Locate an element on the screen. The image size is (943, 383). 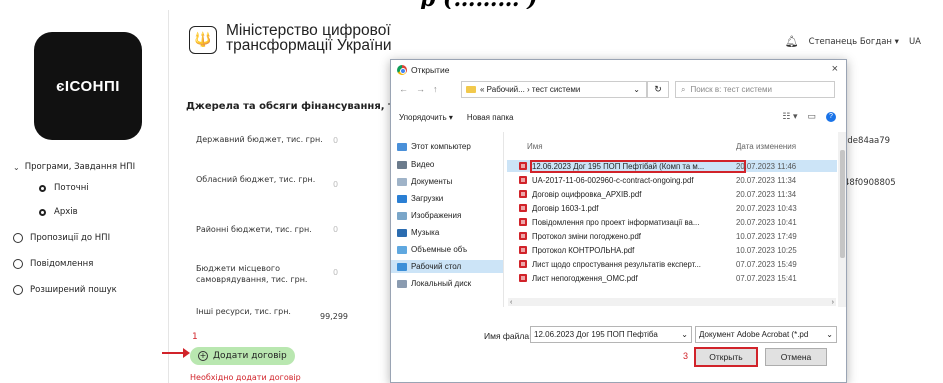
help-icon: ? is located at coordinates (831, 116).